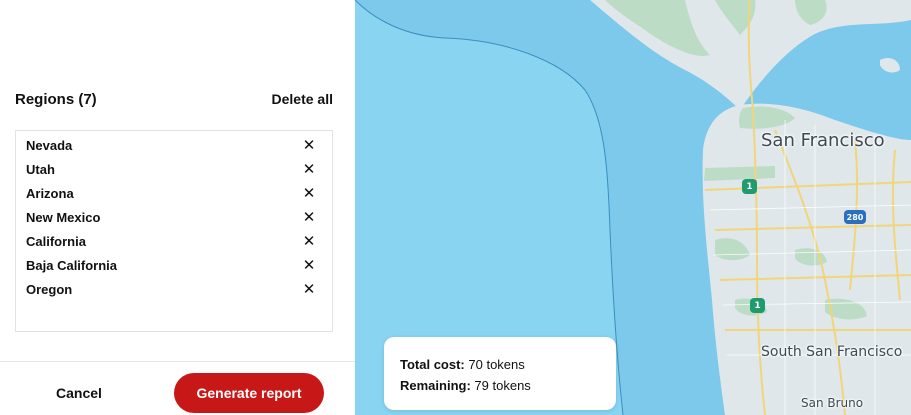 This screenshot has height=415, width=911. Describe the element at coordinates (496, 364) in the screenshot. I see `total-cost-value: 70 tokens` at that location.